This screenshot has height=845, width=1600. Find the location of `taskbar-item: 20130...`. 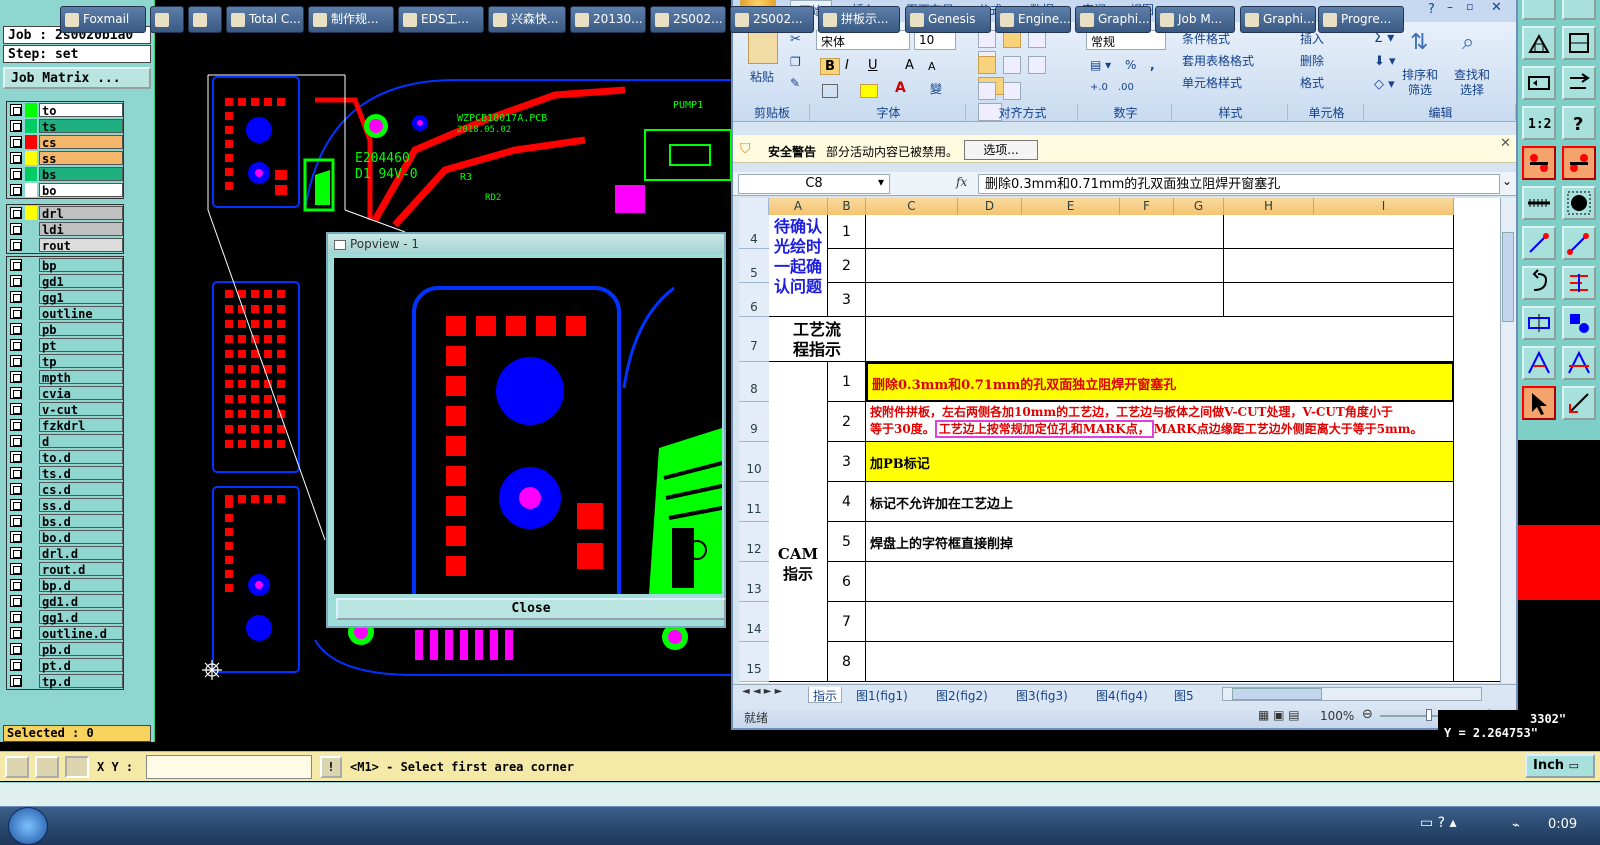

taskbar-item: 20130... is located at coordinates (608, 19).